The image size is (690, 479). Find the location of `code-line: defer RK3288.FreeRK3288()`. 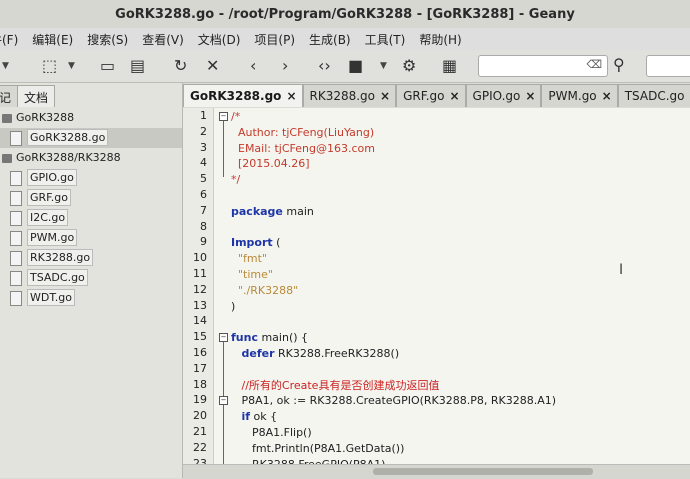

code-line: defer RK3288.FreeRK3288() is located at coordinates (315, 354).